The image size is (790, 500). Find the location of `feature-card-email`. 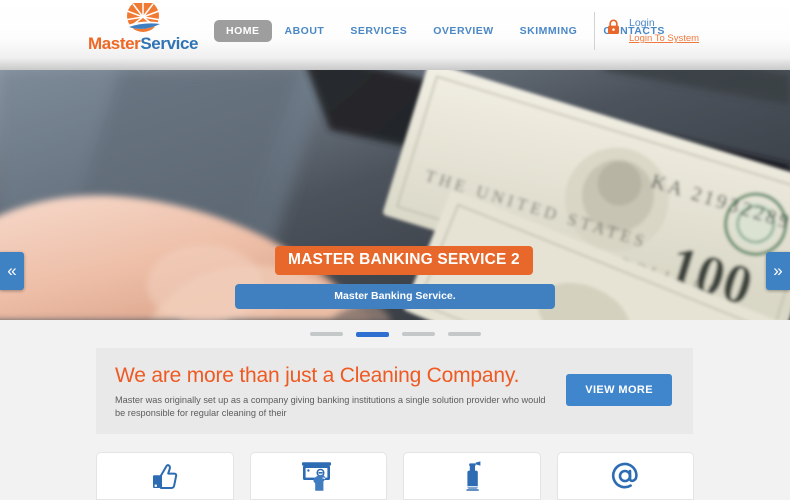

feature-card-email is located at coordinates (625, 476).